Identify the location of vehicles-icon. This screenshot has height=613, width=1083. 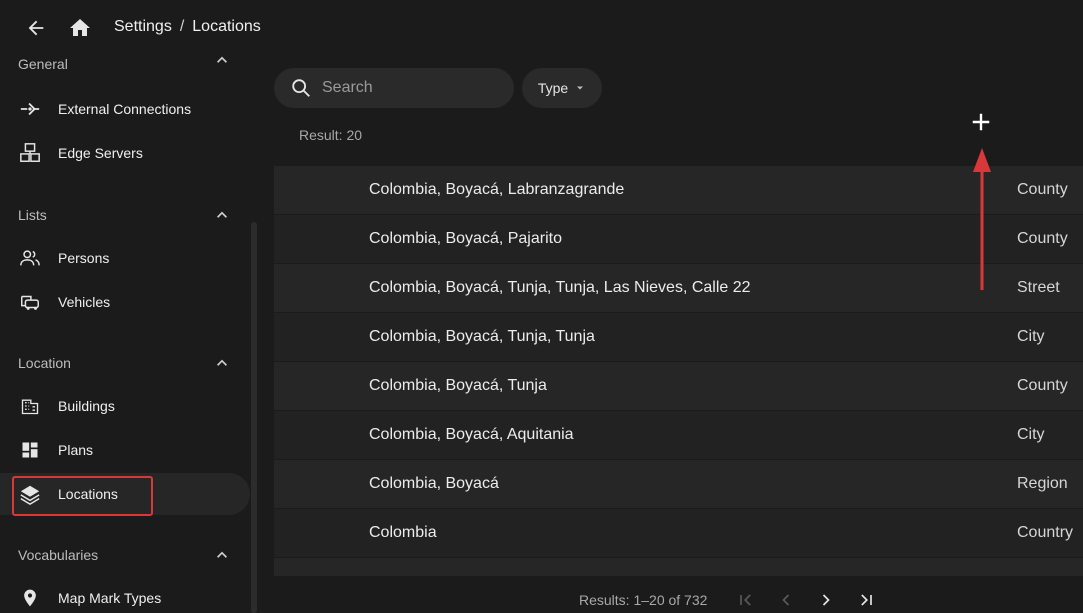
(30, 302).